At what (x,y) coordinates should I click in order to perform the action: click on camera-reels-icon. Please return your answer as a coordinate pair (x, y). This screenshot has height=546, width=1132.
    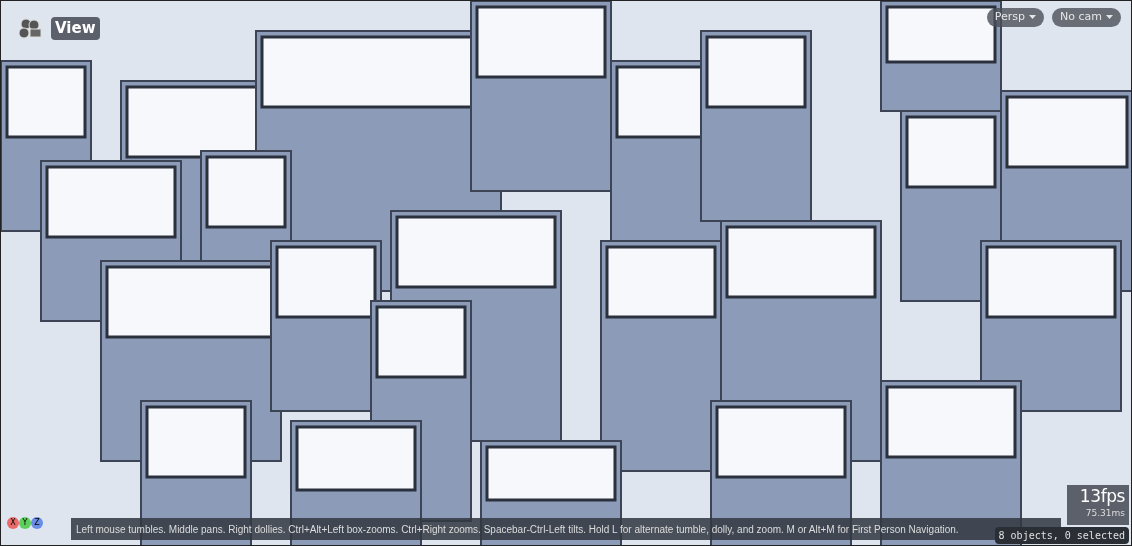
    Looking at the image, I should click on (30, 28).